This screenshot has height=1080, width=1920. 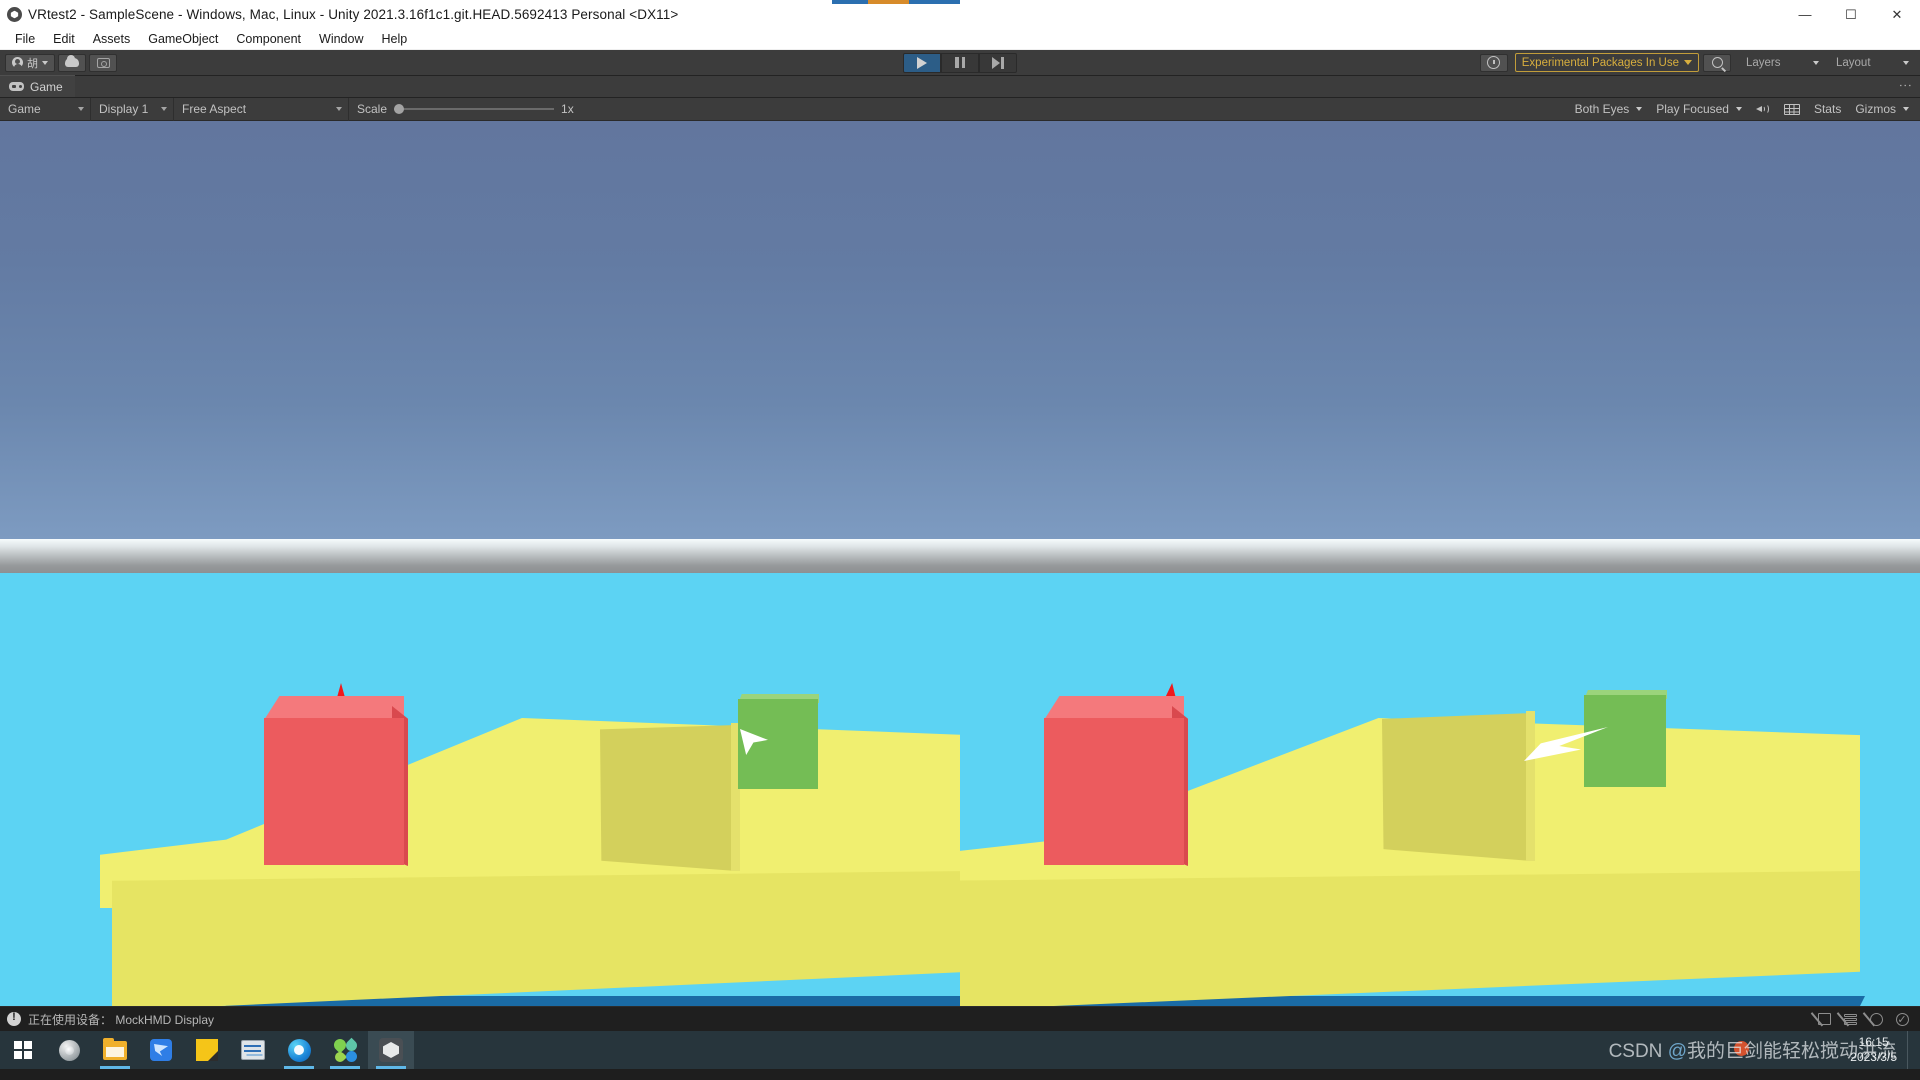 I want to click on display-dropdown: Display 1, so click(x=132, y=109).